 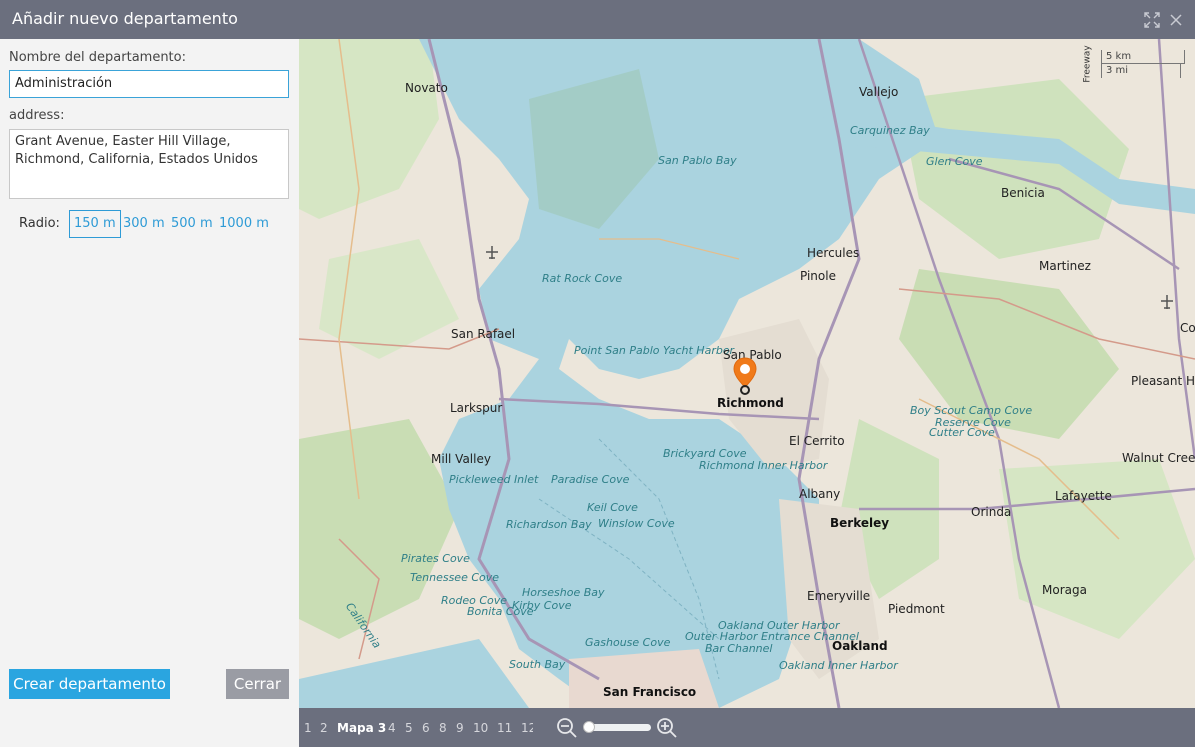 What do you see at coordinates (149, 84) in the screenshot?
I see `department-name-input: Administración` at bounding box center [149, 84].